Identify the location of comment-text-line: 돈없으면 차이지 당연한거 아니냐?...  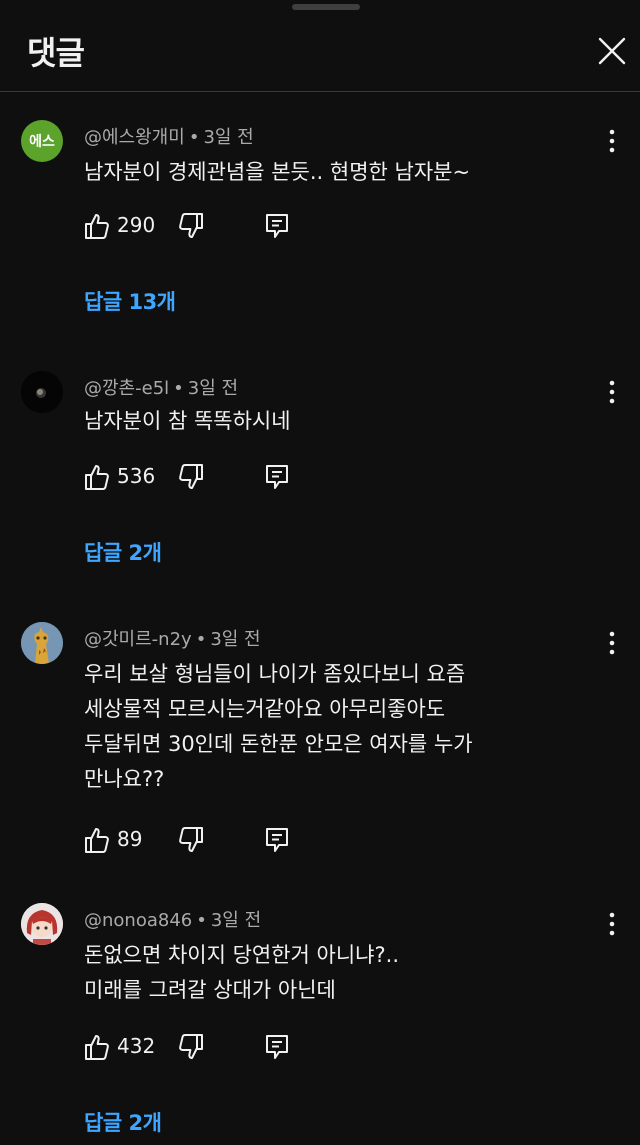
(242, 955).